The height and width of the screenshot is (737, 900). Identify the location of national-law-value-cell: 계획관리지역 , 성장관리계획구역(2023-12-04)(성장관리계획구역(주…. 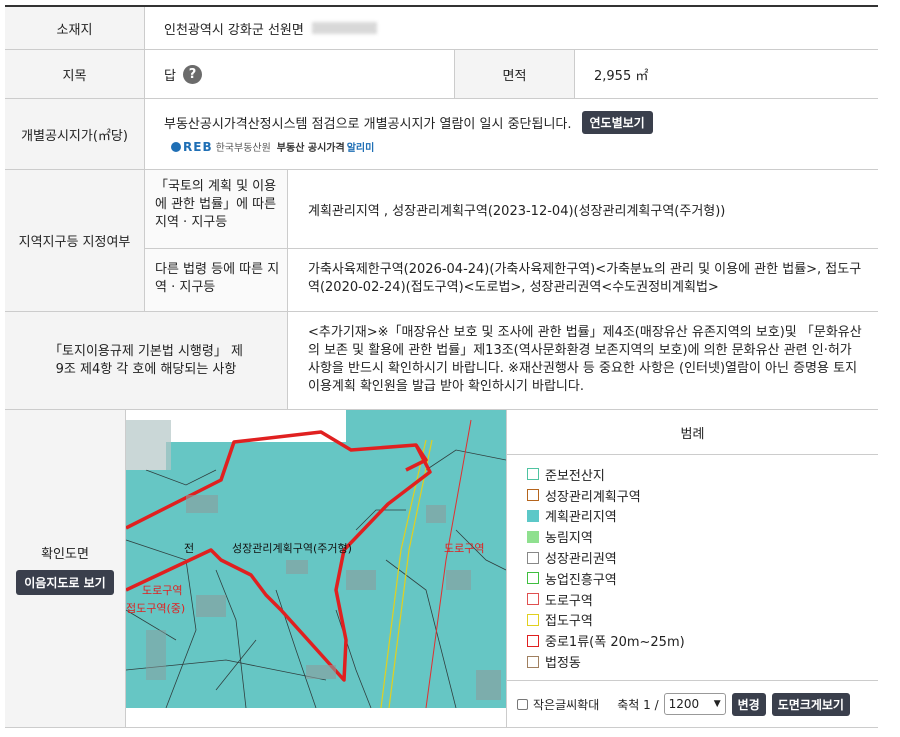
(583, 209).